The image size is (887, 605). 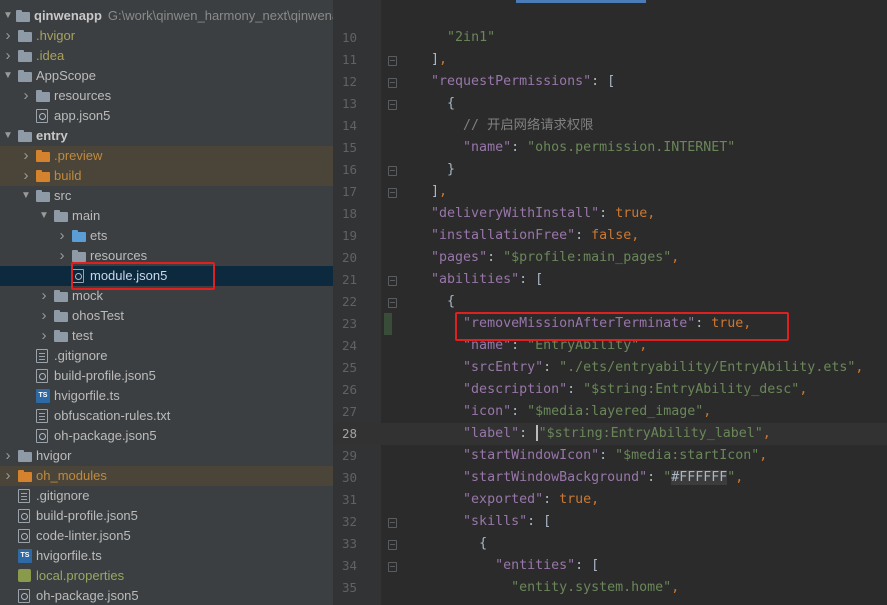 I want to click on tree-item: ▼ src, so click(x=166, y=196).